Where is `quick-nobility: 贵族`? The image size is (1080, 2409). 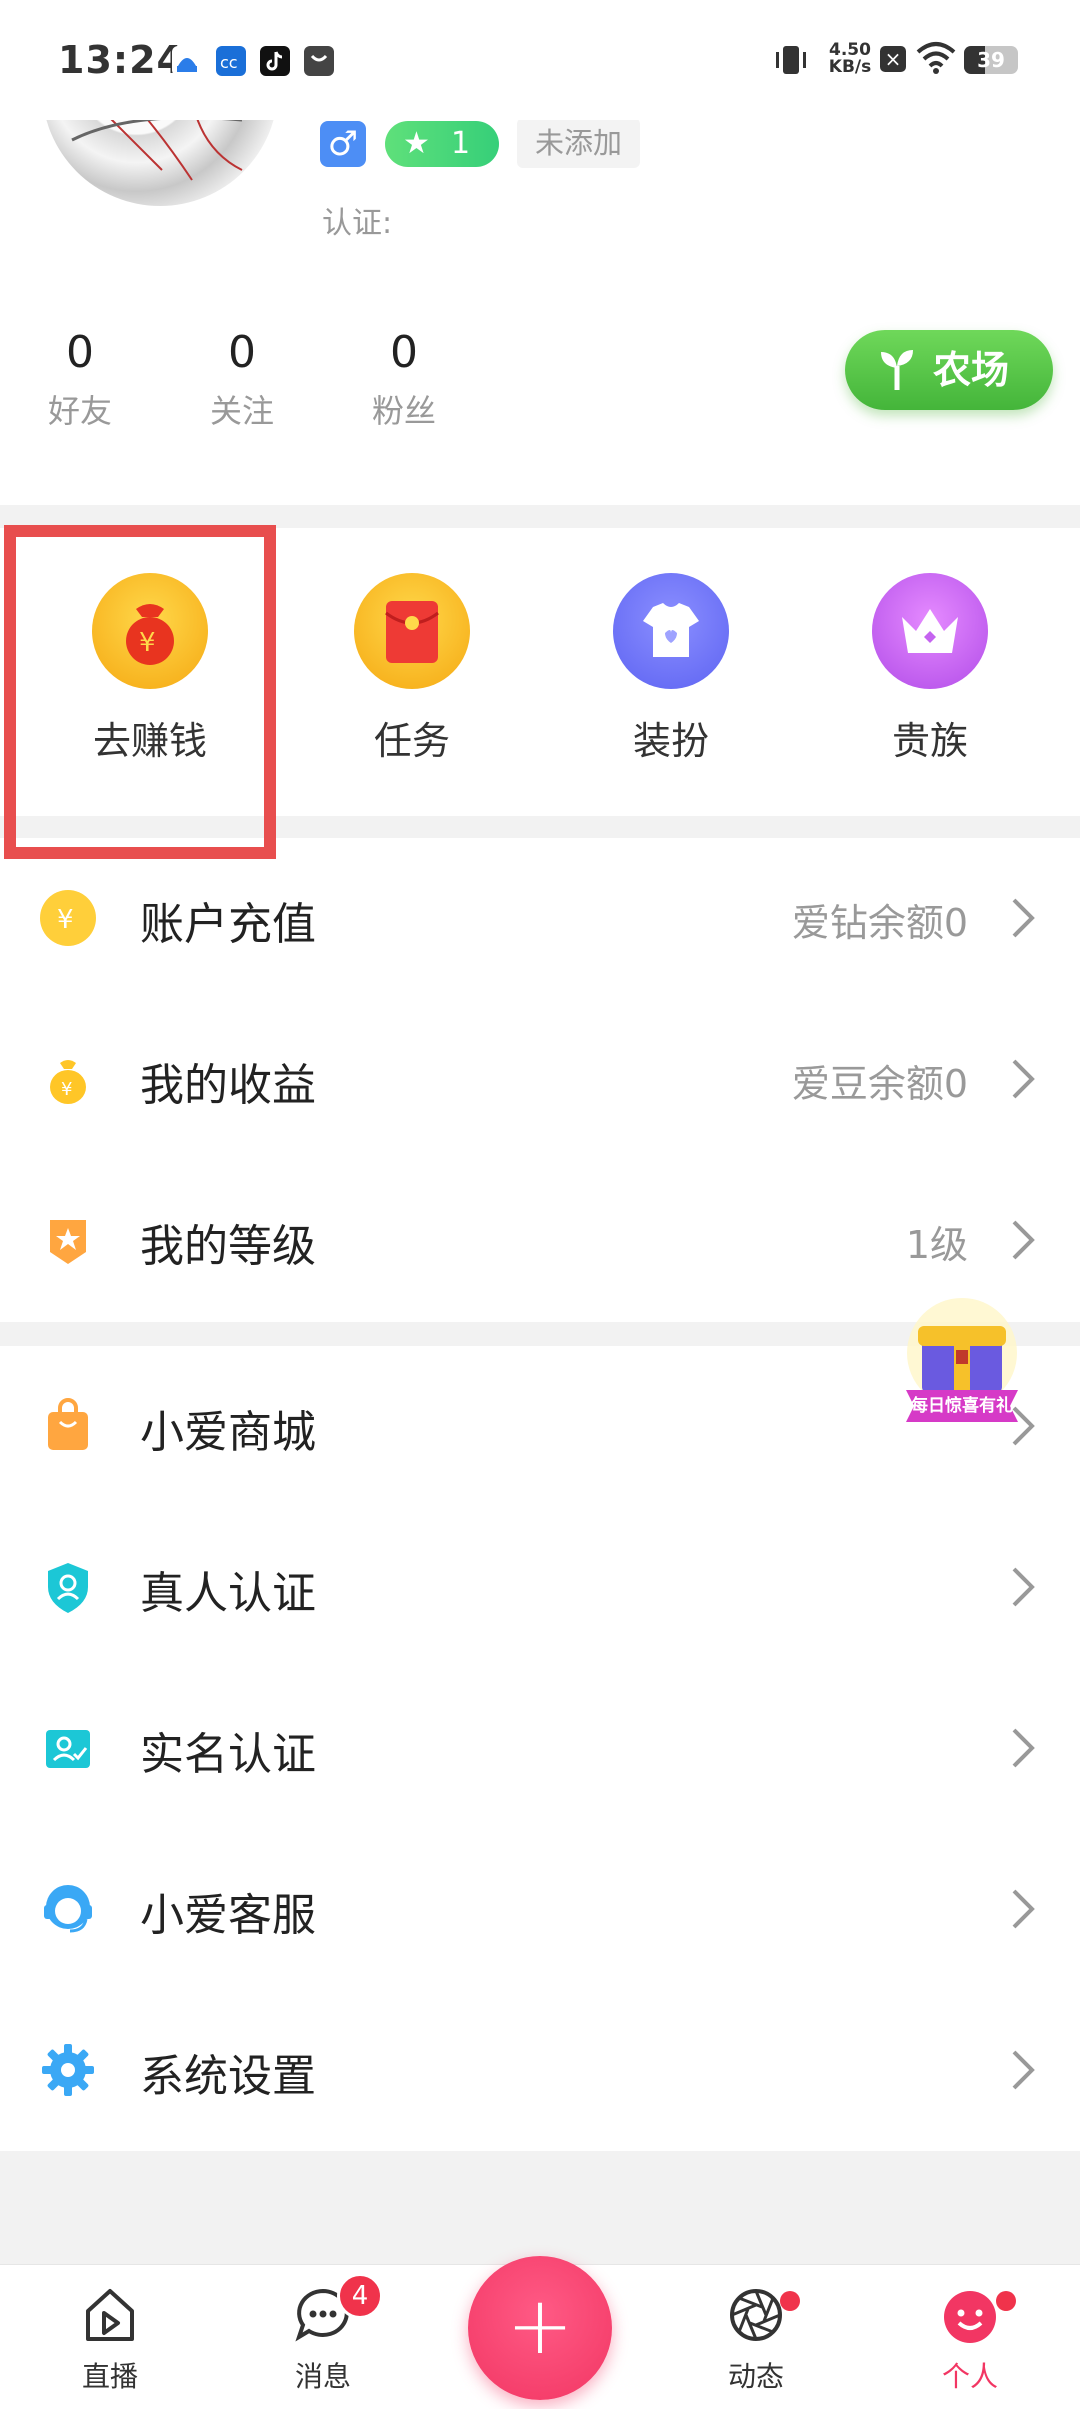
quick-nobility: 贵族 is located at coordinates (930, 672).